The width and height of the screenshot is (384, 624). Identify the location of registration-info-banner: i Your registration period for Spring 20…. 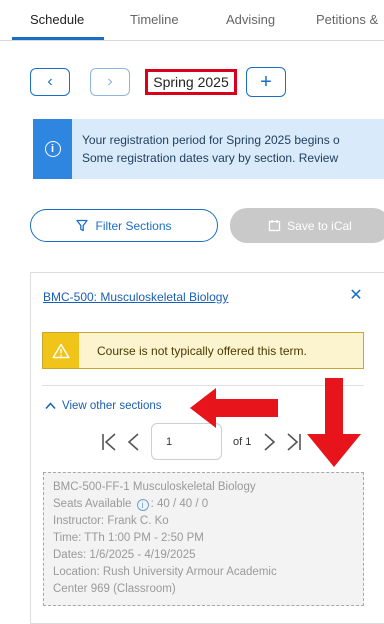
(208, 149).